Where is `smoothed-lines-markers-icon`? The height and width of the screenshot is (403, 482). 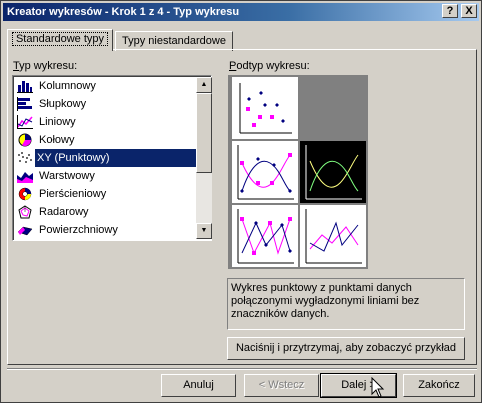
smoothed-lines-markers-icon is located at coordinates (265, 172).